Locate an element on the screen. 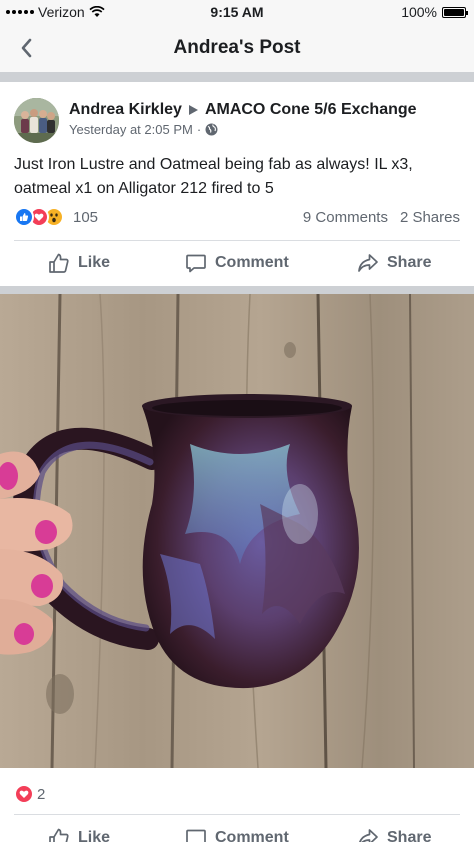  photo-comment-button: Comment is located at coordinates (237, 834).